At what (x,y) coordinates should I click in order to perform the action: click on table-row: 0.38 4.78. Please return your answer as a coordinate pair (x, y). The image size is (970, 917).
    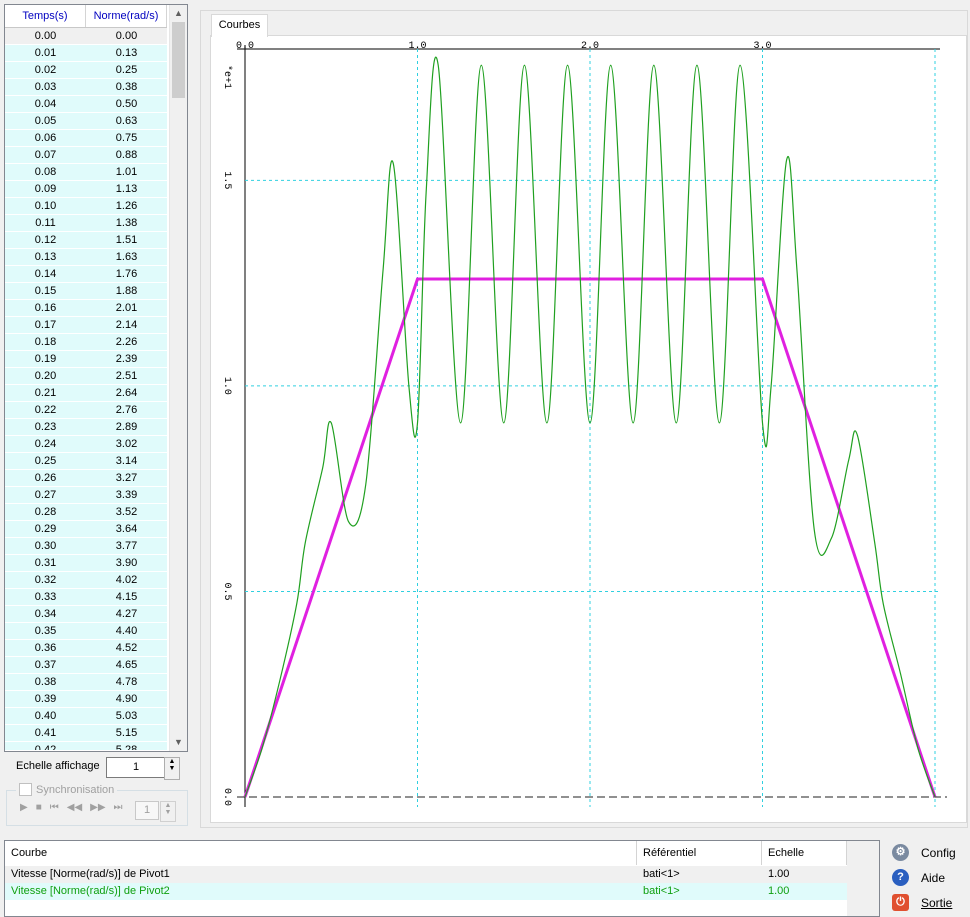
    Looking at the image, I should click on (86, 682).